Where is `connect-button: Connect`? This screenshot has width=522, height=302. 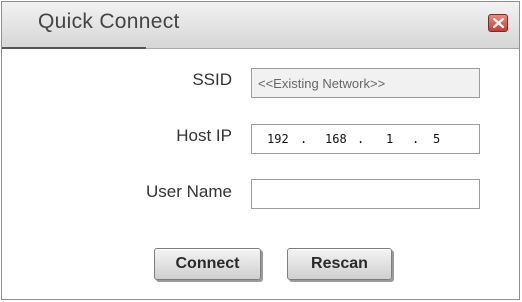 connect-button: Connect is located at coordinates (207, 264).